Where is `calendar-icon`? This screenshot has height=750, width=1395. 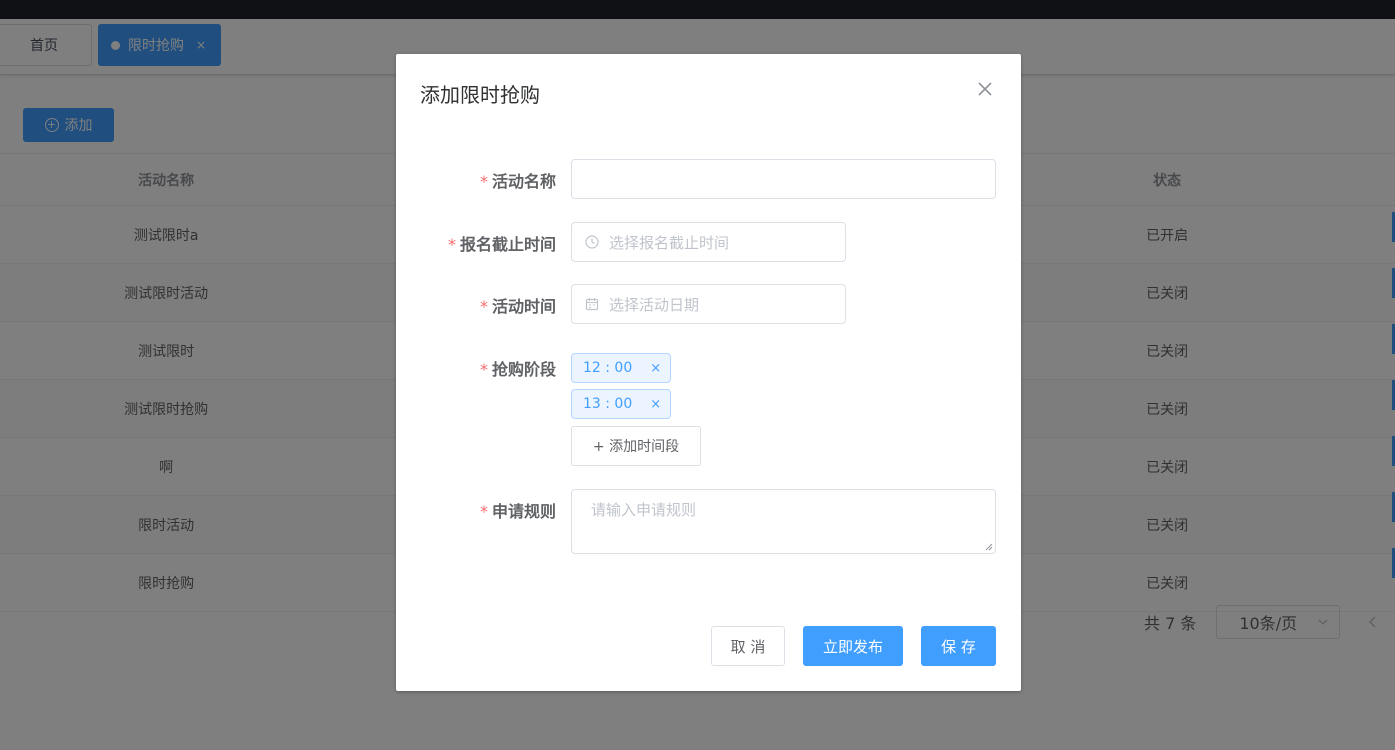
calendar-icon is located at coordinates (592, 304).